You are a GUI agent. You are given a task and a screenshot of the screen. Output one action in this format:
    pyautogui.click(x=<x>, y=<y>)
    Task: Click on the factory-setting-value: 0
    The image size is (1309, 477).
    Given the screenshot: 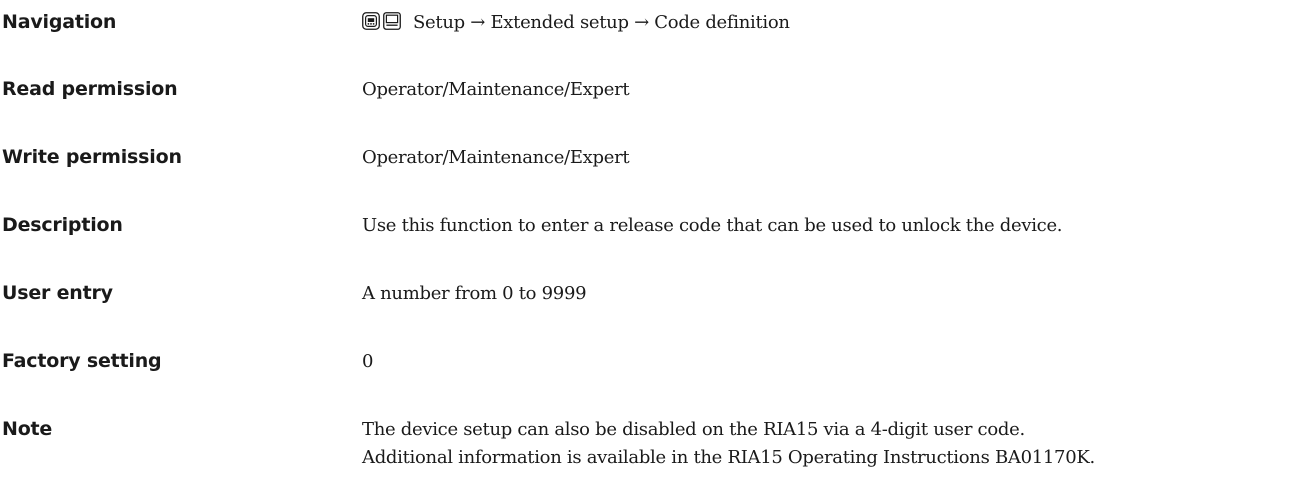 What is the action you would take?
    pyautogui.click(x=368, y=361)
    